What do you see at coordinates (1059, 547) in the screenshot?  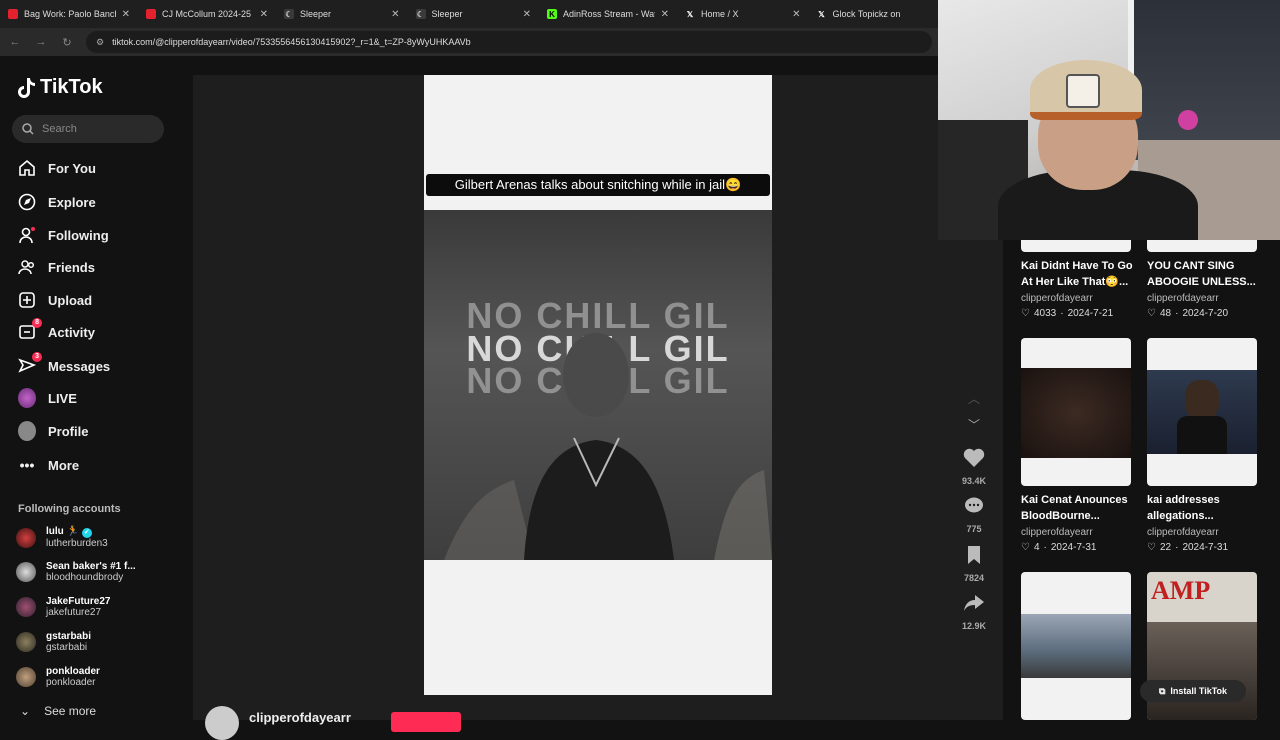 I see `card-meta: ♡ 4 · 2024-7-31` at bounding box center [1059, 547].